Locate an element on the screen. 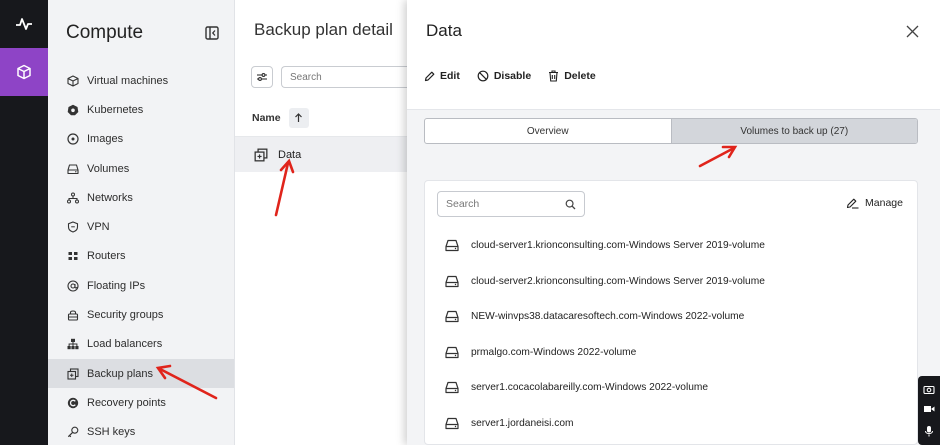 Image resolution: width=940 pixels, height=445 pixels. sidebar-item-backup-plans: Backup plans is located at coordinates (141, 373).